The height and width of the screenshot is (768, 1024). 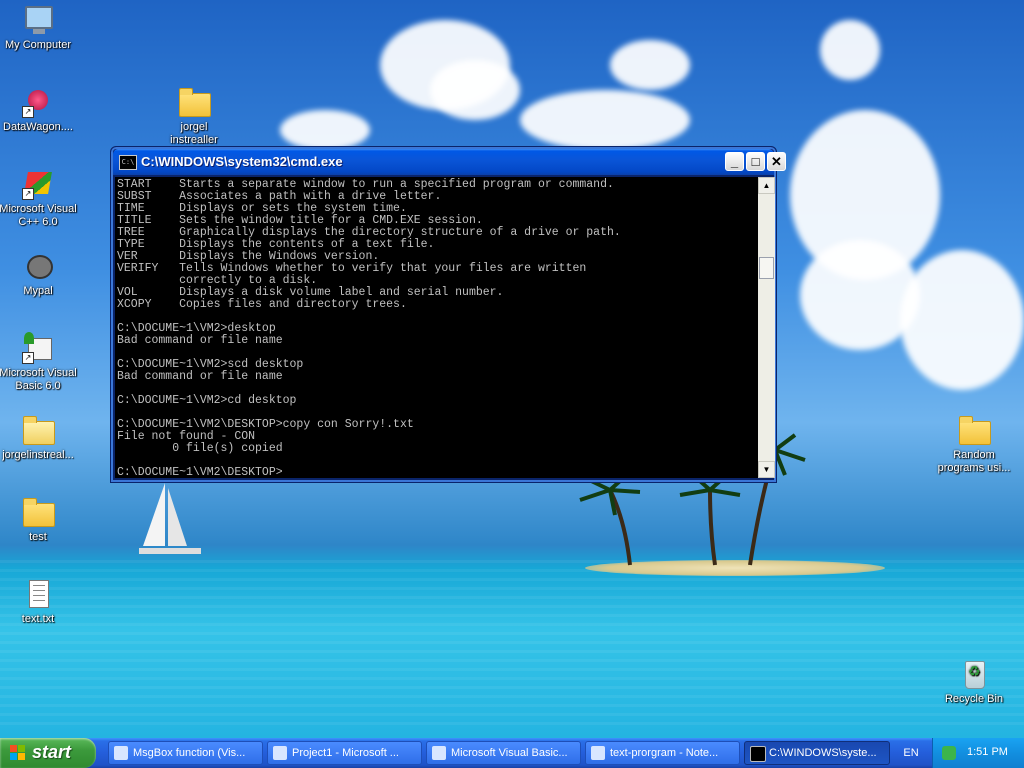 What do you see at coordinates (128, 162) in the screenshot?
I see `cmd-icon: C:\` at bounding box center [128, 162].